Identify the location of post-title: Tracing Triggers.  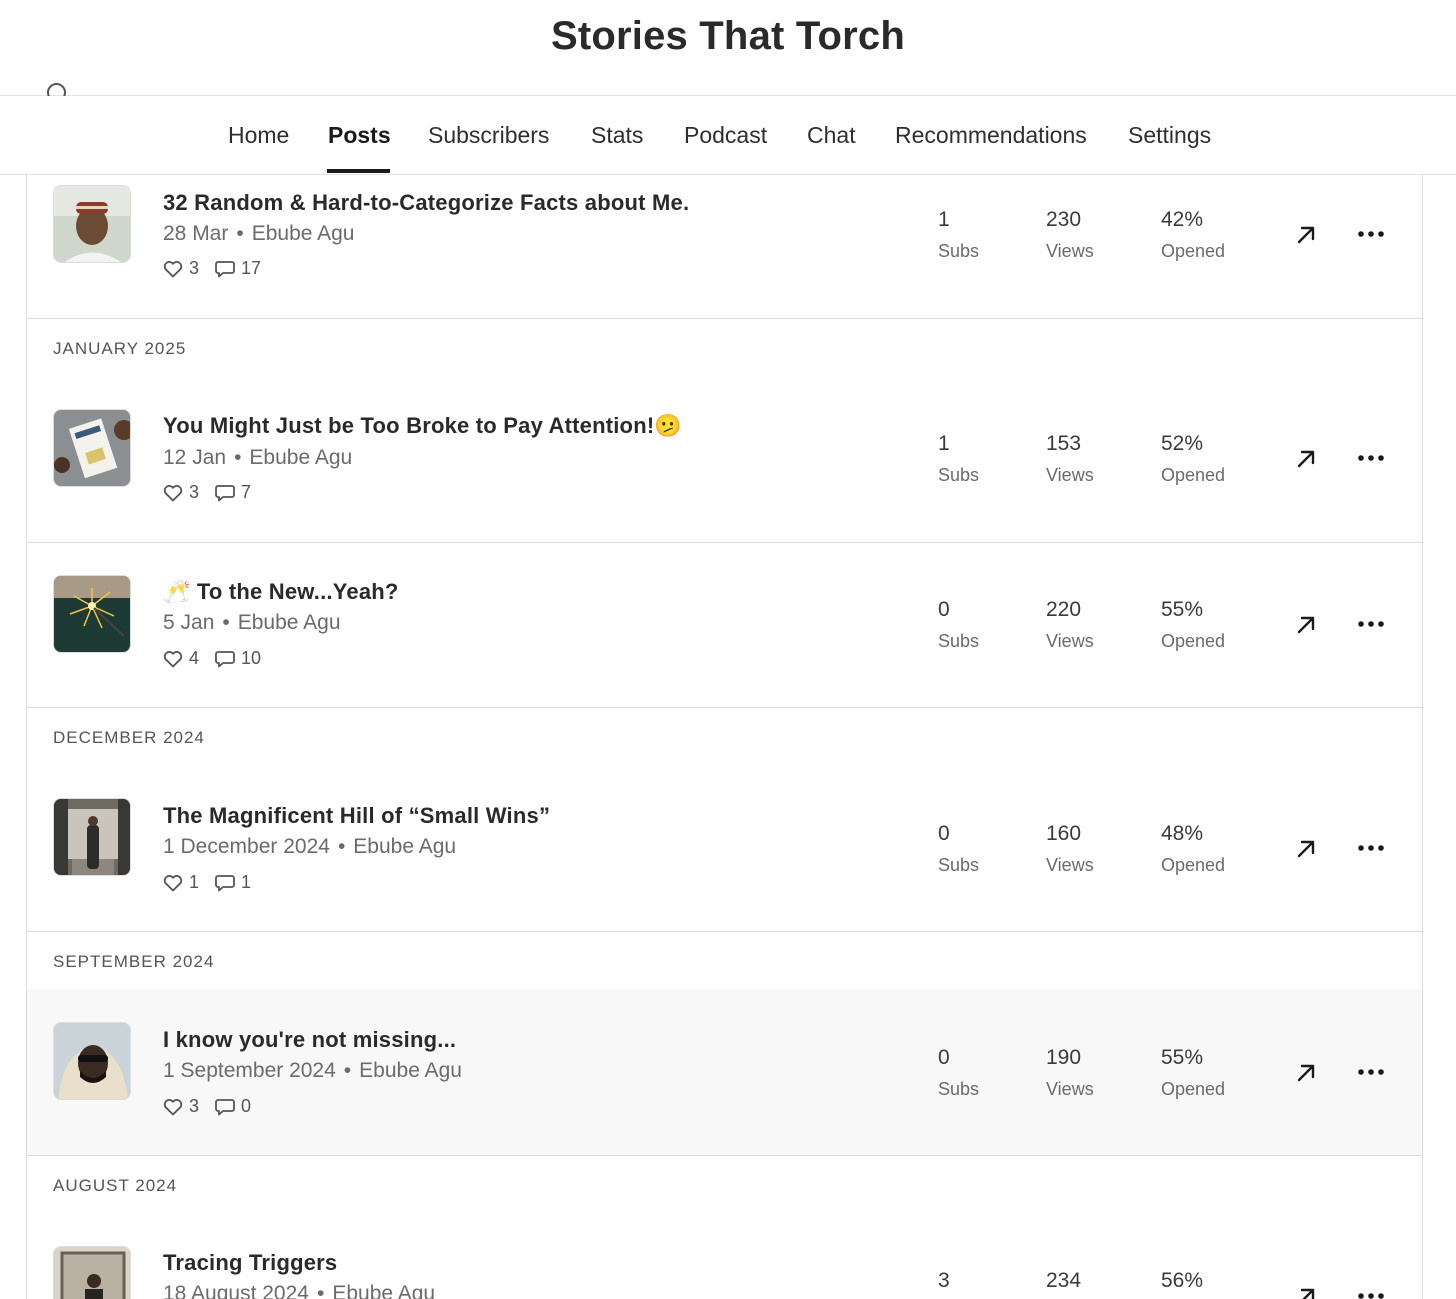
(250, 1263).